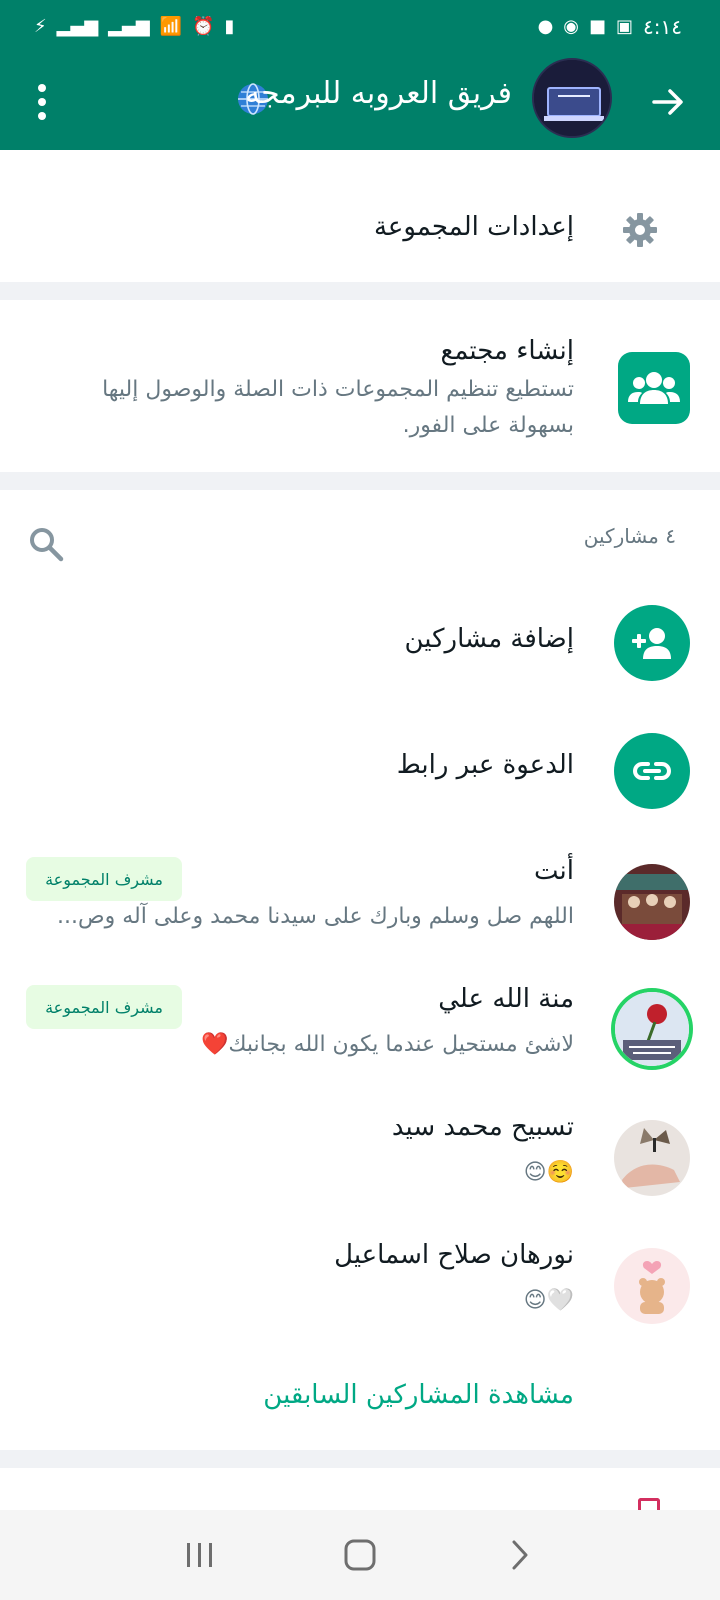  Describe the element at coordinates (360, 27) in the screenshot. I see `status-bar: ⚡ ▂▄▆ ▂▄▆ 📶 ⏰ ▮ ● ◉ ■ ▣ ٤:١٤` at that location.